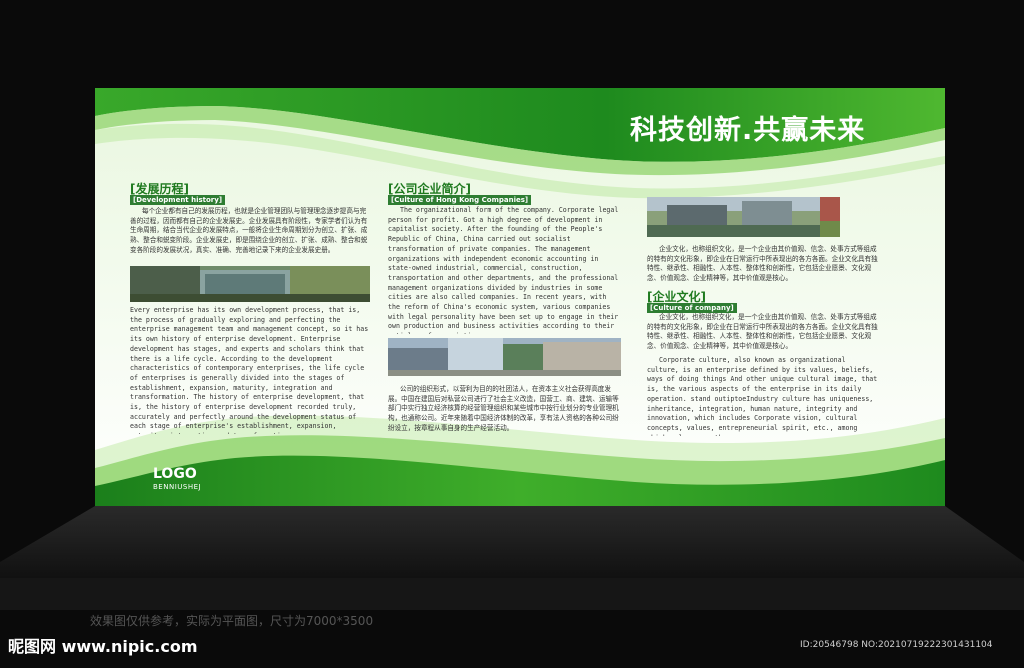 The width and height of the screenshot is (1024, 668). I want to click on glass-facade-photo, so click(504, 357).